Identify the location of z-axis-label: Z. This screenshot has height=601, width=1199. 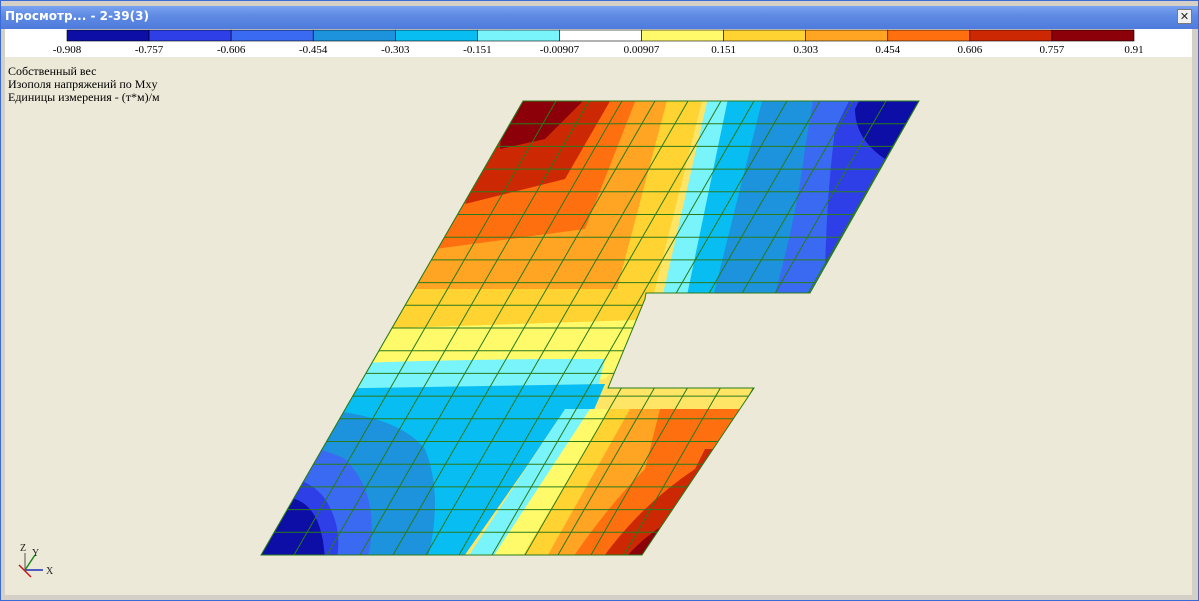
(23, 548).